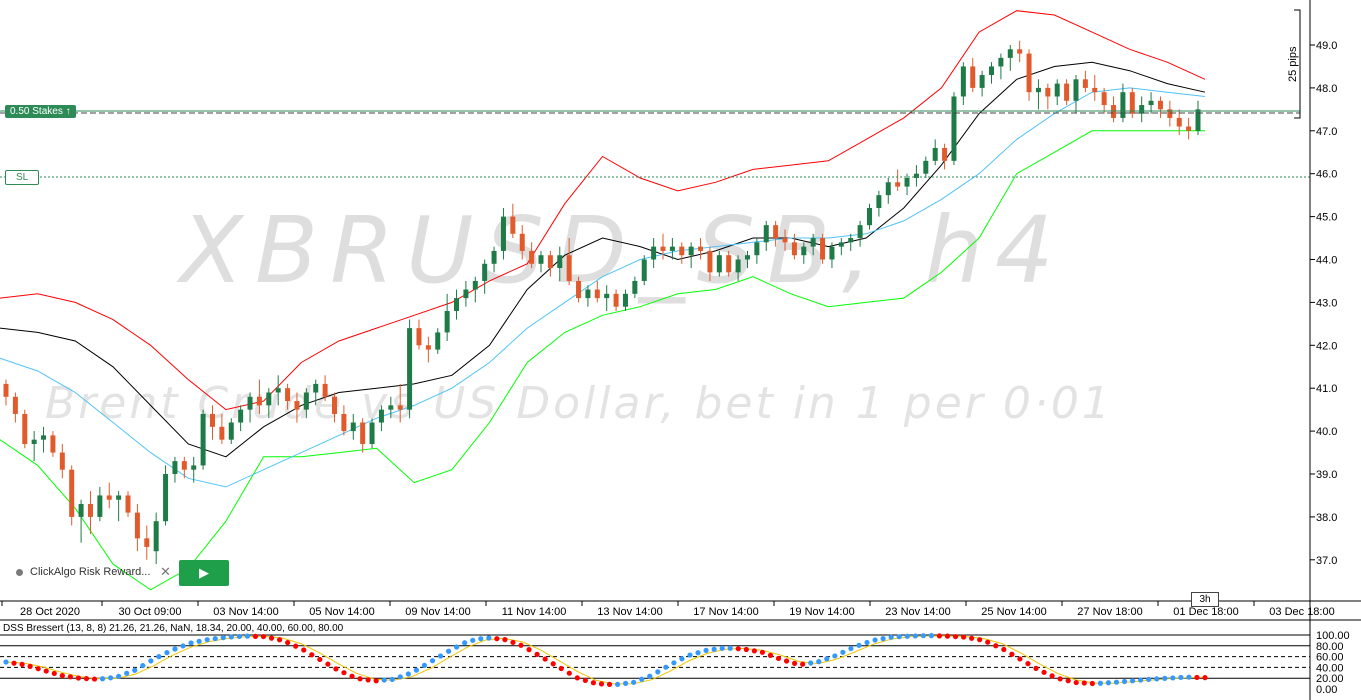  Describe the element at coordinates (725, 612) in the screenshot. I see `time-tick-label: 17 Nov 14:00` at that location.